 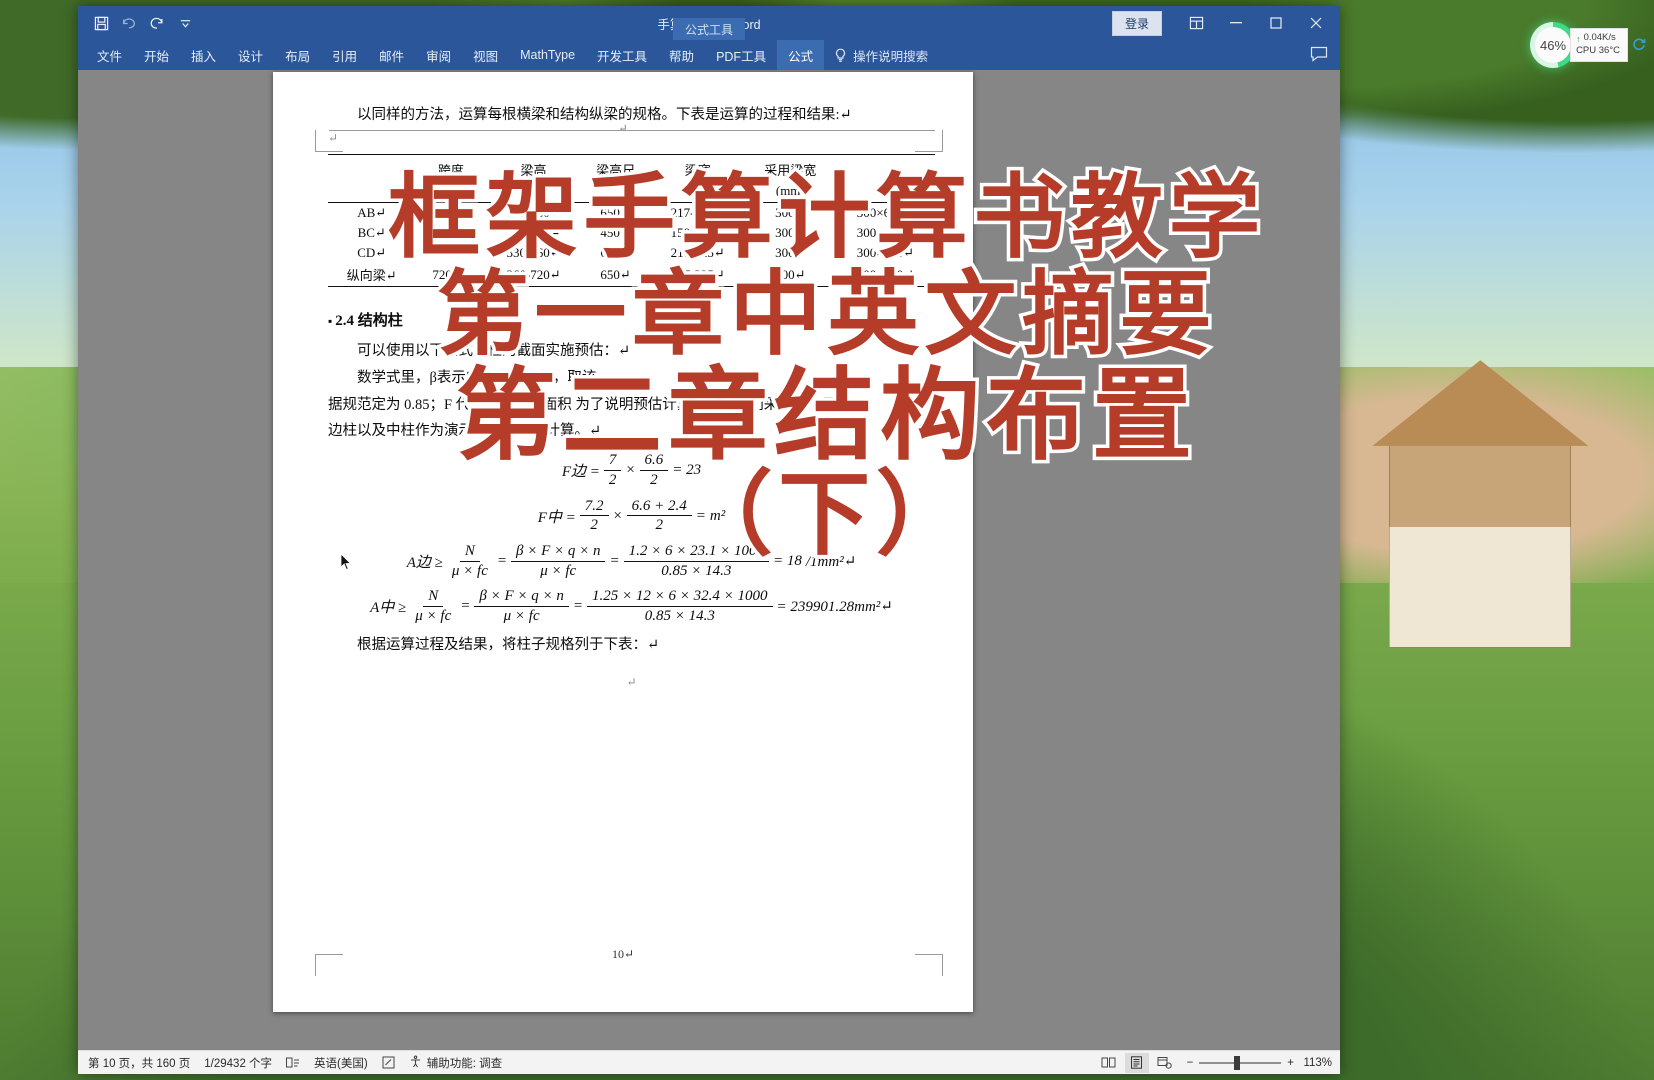 I want to click on th-span: 跨度, so click(x=451, y=167).